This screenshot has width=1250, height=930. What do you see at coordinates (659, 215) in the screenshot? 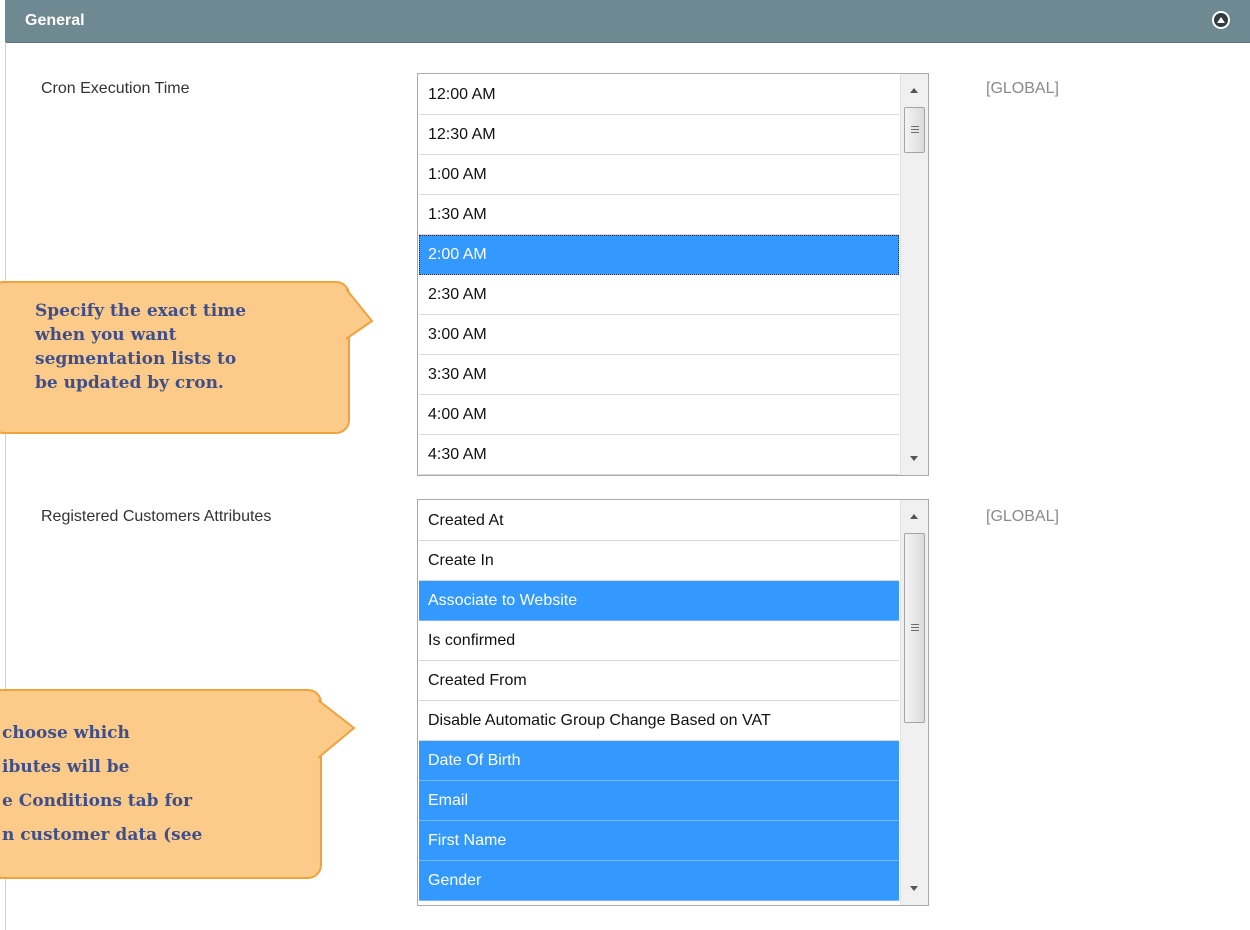
I see `select-option: 1:30 AM` at bounding box center [659, 215].